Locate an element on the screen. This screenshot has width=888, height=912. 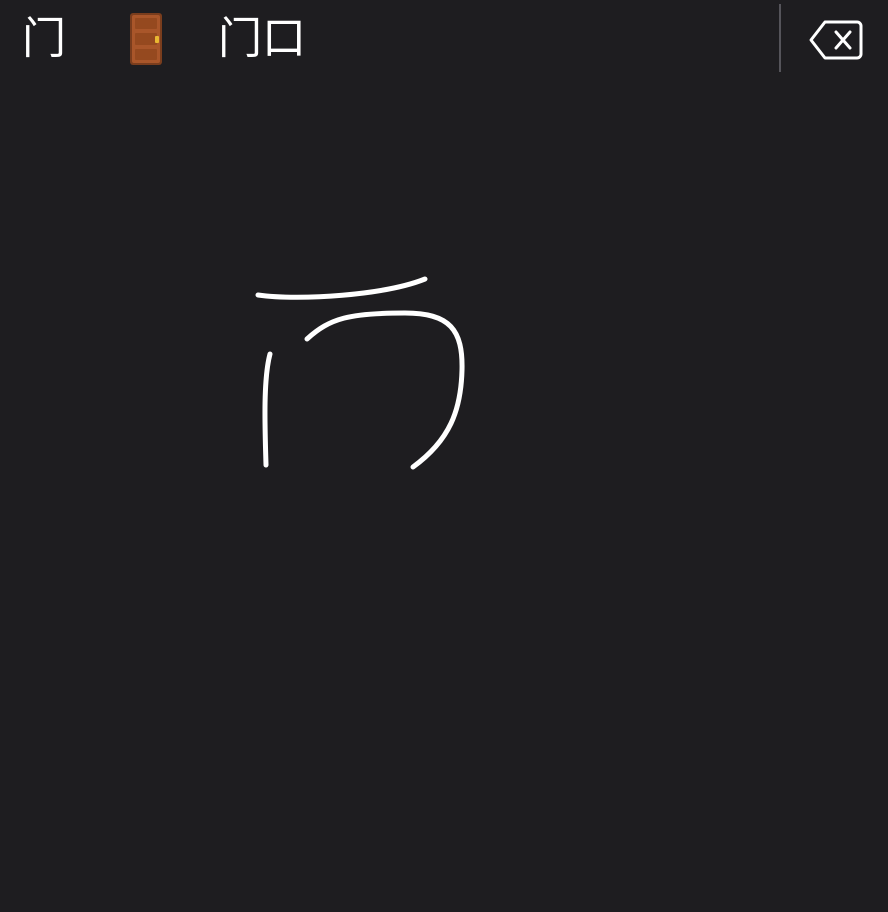
candidate-bar: 门 门口 is located at coordinates (444, 40).